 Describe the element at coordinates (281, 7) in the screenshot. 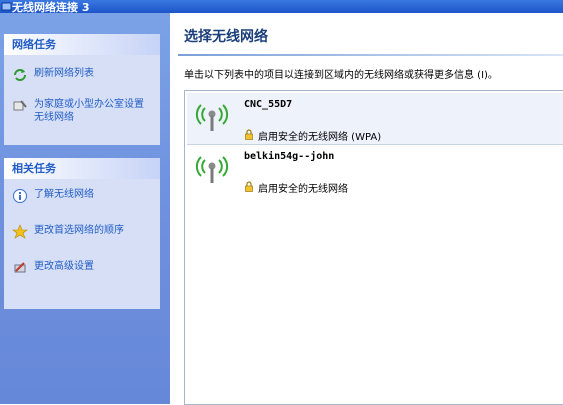

I see `title-bar: 无线网络连接 3` at that location.